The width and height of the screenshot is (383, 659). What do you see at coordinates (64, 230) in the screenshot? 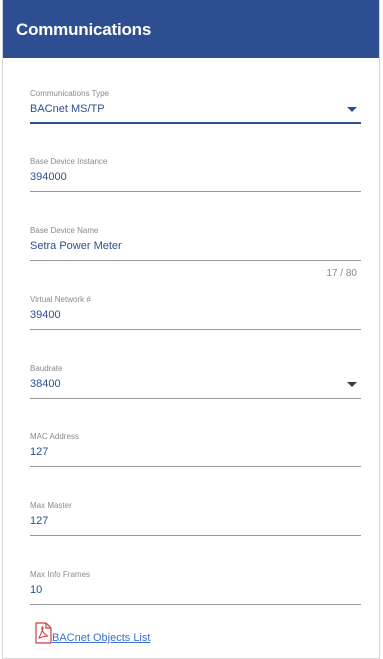
I see `base-device-name-label: Base Device Name` at bounding box center [64, 230].